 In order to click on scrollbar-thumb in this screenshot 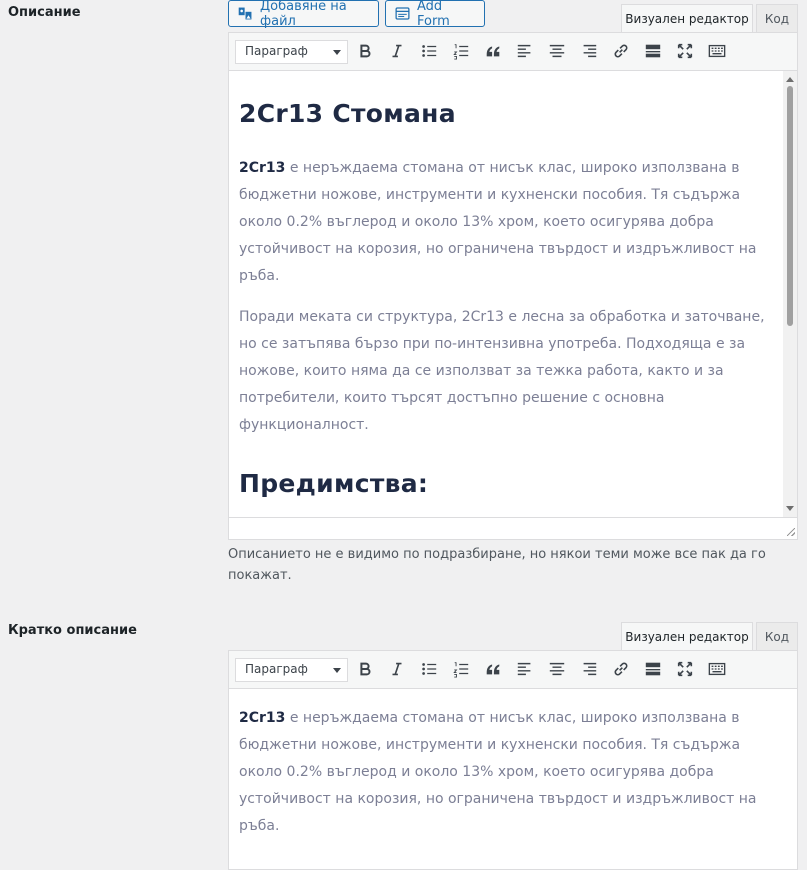, I will do `click(790, 206)`.